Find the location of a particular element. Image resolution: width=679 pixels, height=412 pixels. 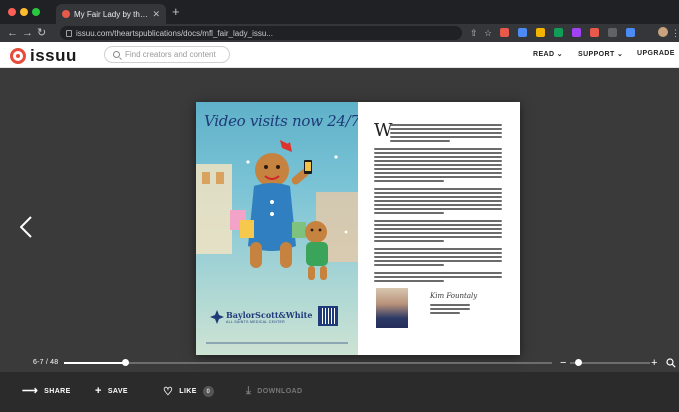

logo-text: issuu is located at coordinates (53, 55).